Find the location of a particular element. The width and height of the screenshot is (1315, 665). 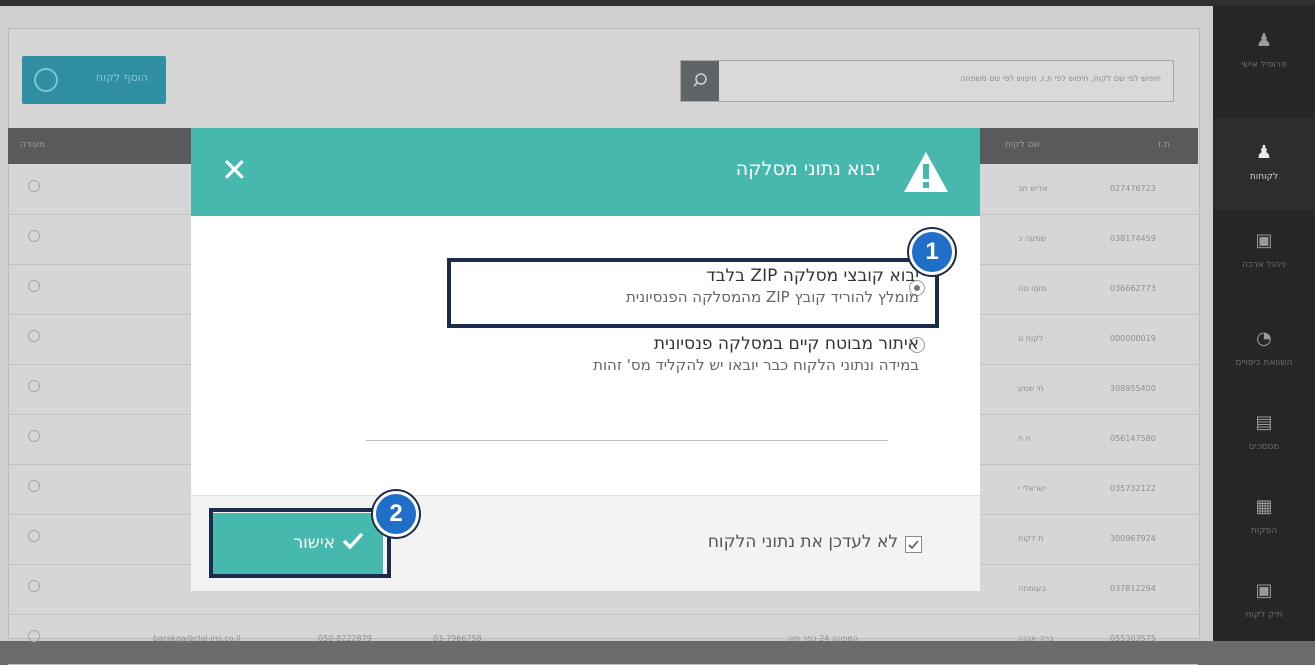

gauge-icon: ◔ is located at coordinates (1264, 338).